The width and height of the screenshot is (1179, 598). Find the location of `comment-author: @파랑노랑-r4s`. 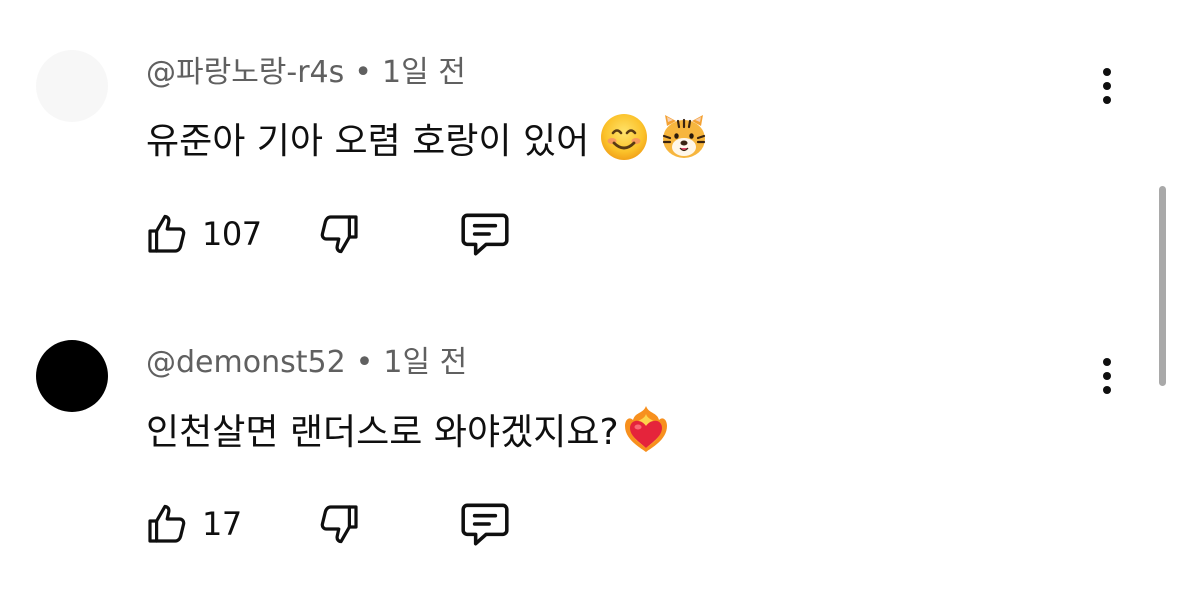

comment-author: @파랑노랑-r4s is located at coordinates (245, 72).